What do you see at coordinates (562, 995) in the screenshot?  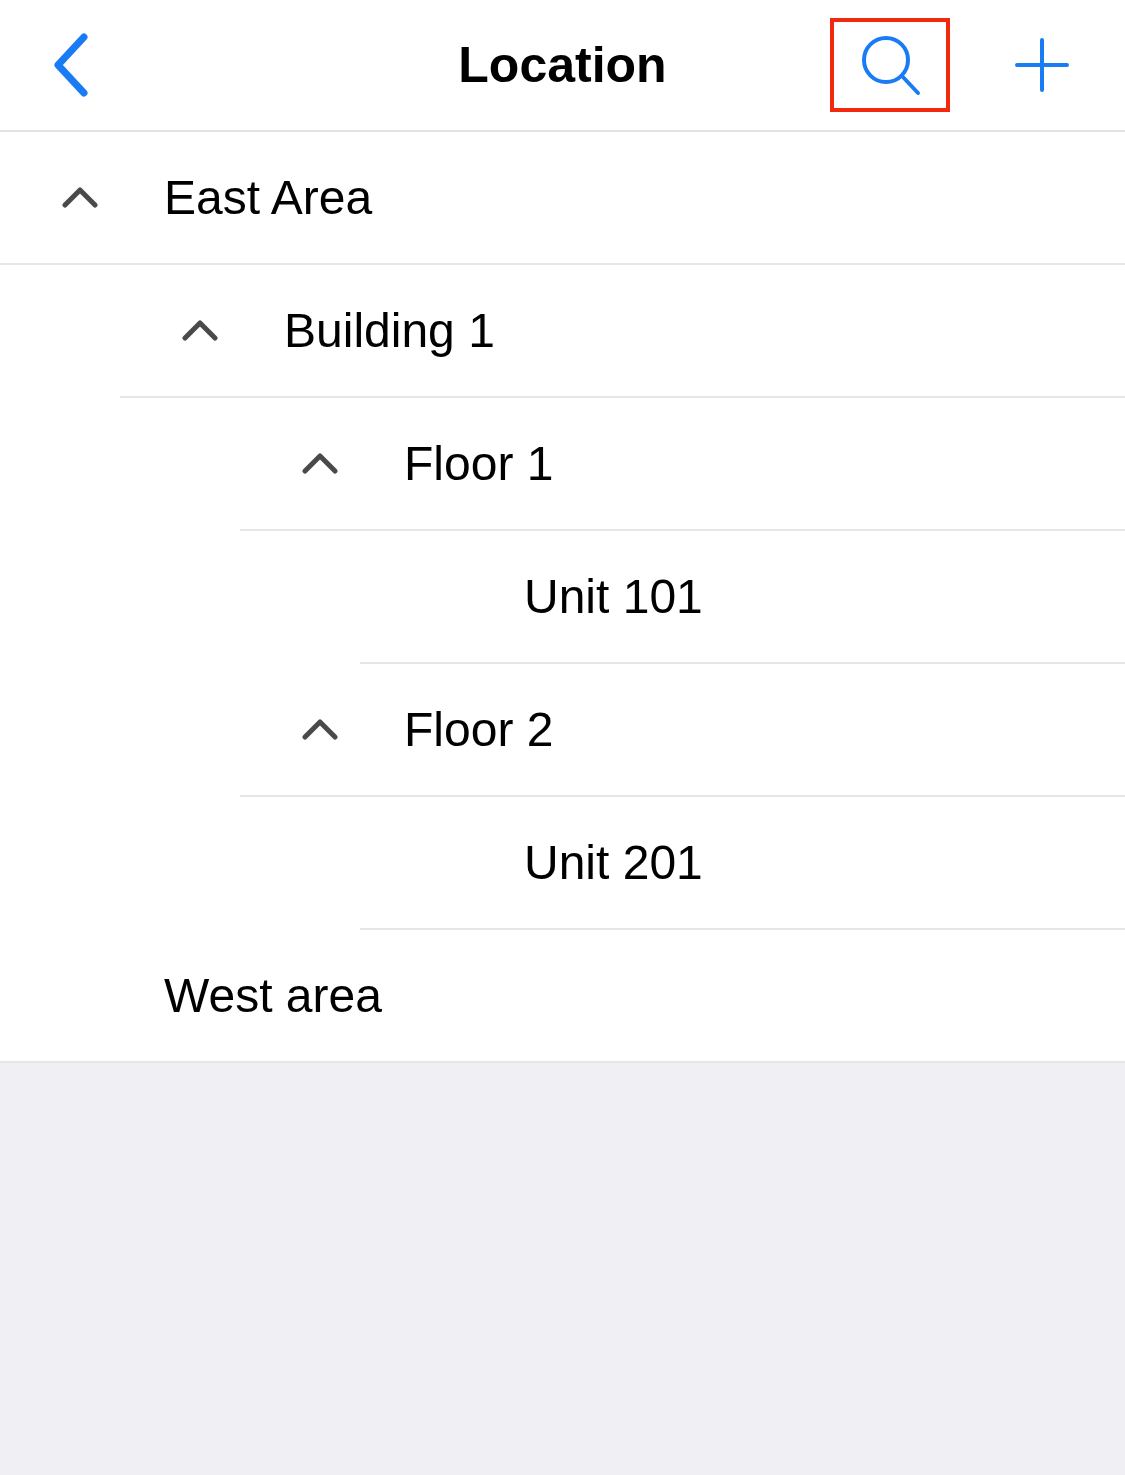 I see `tree-row: West area` at bounding box center [562, 995].